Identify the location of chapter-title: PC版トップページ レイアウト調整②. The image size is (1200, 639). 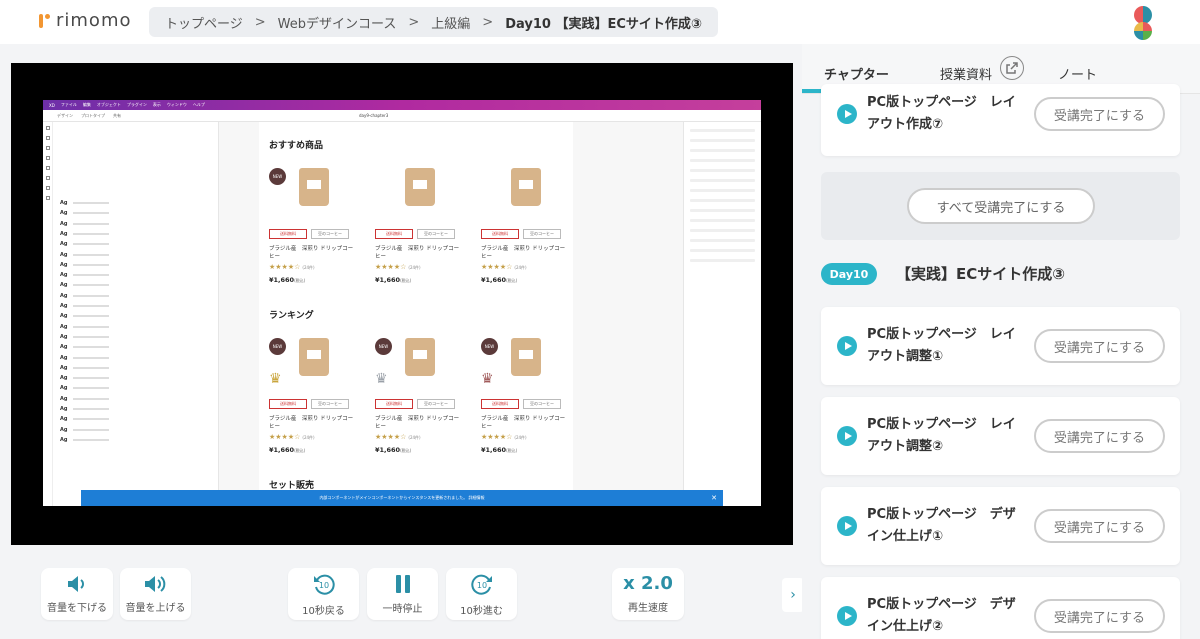
(941, 435).